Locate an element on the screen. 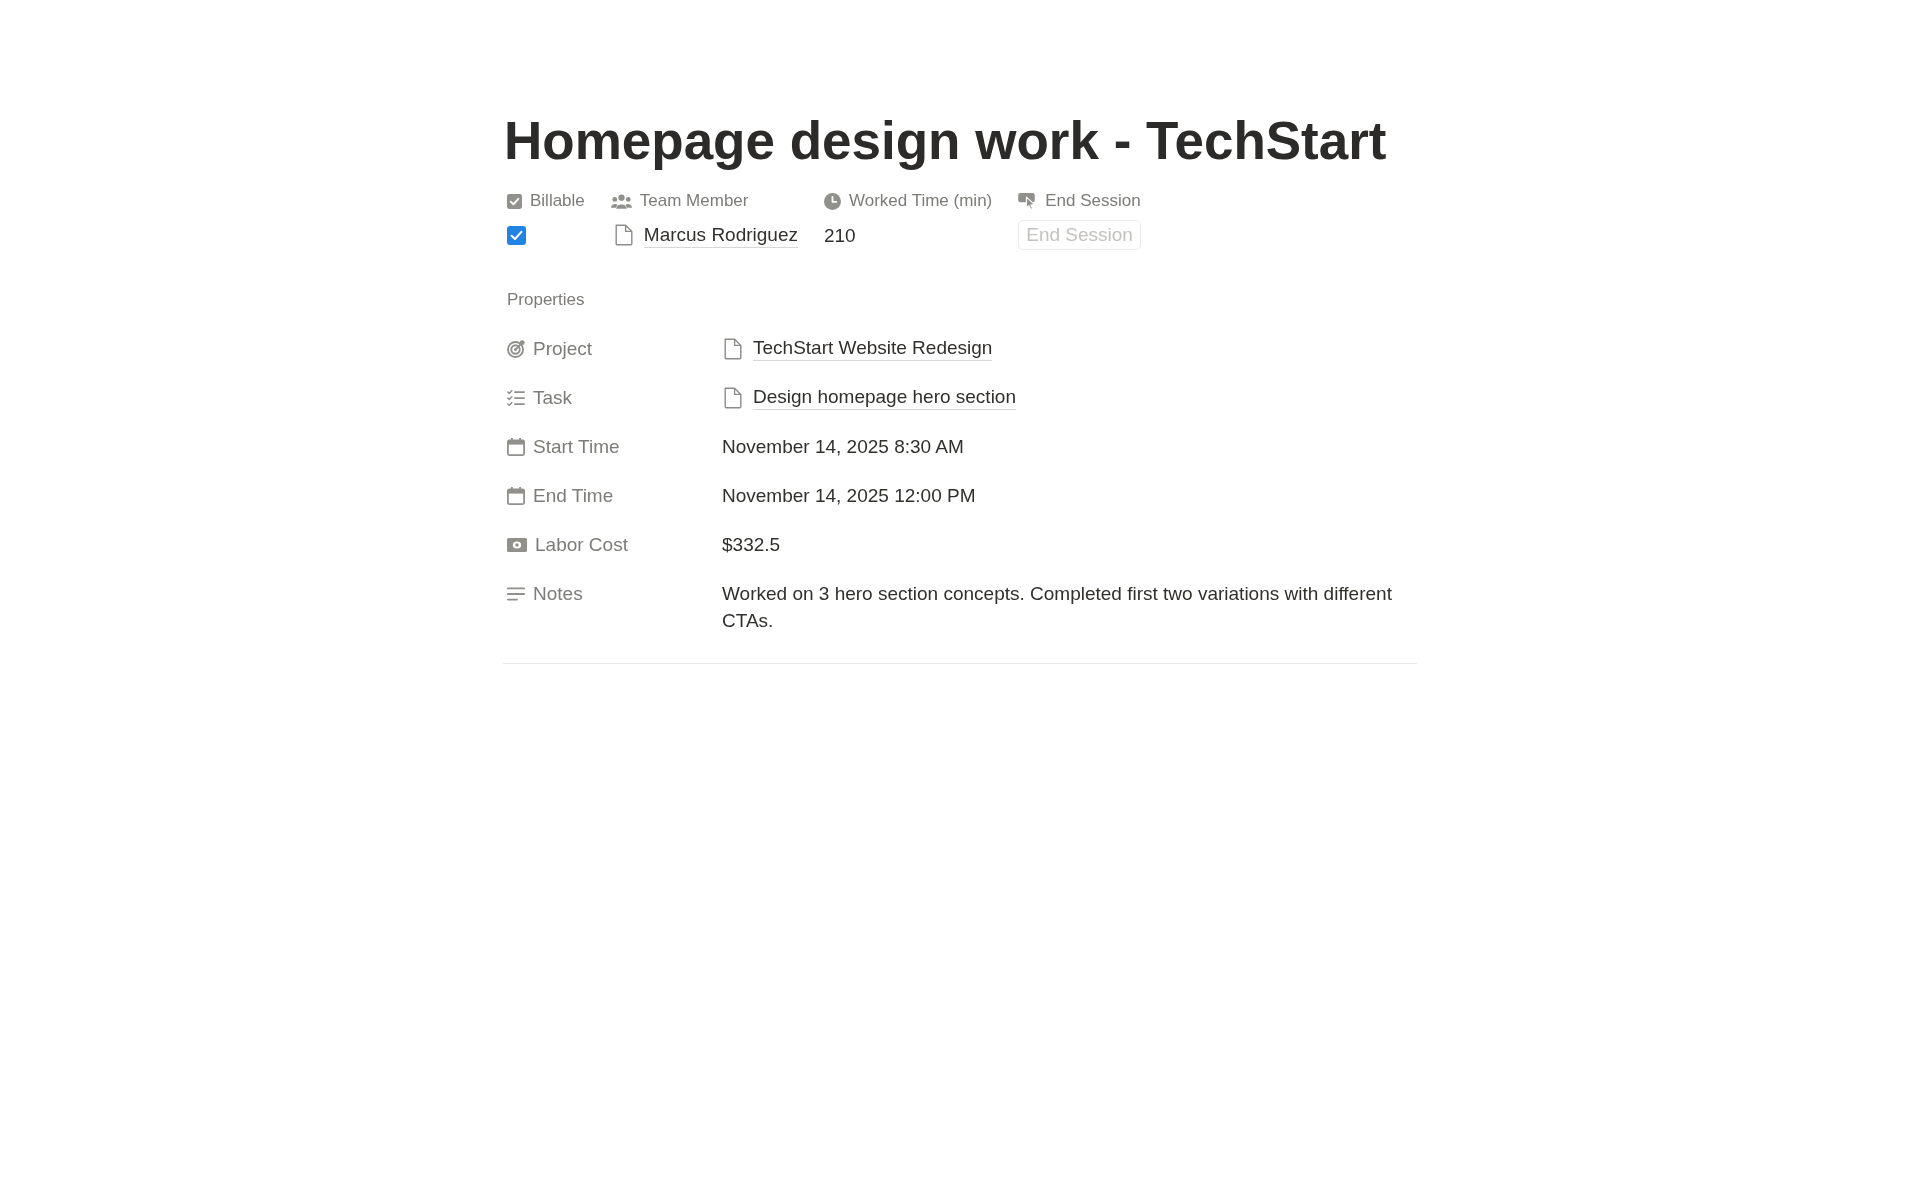 The height and width of the screenshot is (1199, 1920). section-heading: Properties is located at coordinates (546, 300).